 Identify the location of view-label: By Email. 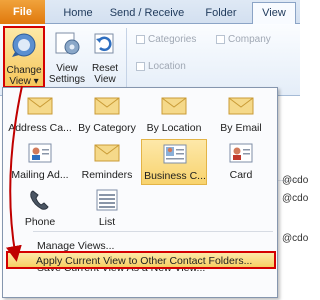
(241, 128).